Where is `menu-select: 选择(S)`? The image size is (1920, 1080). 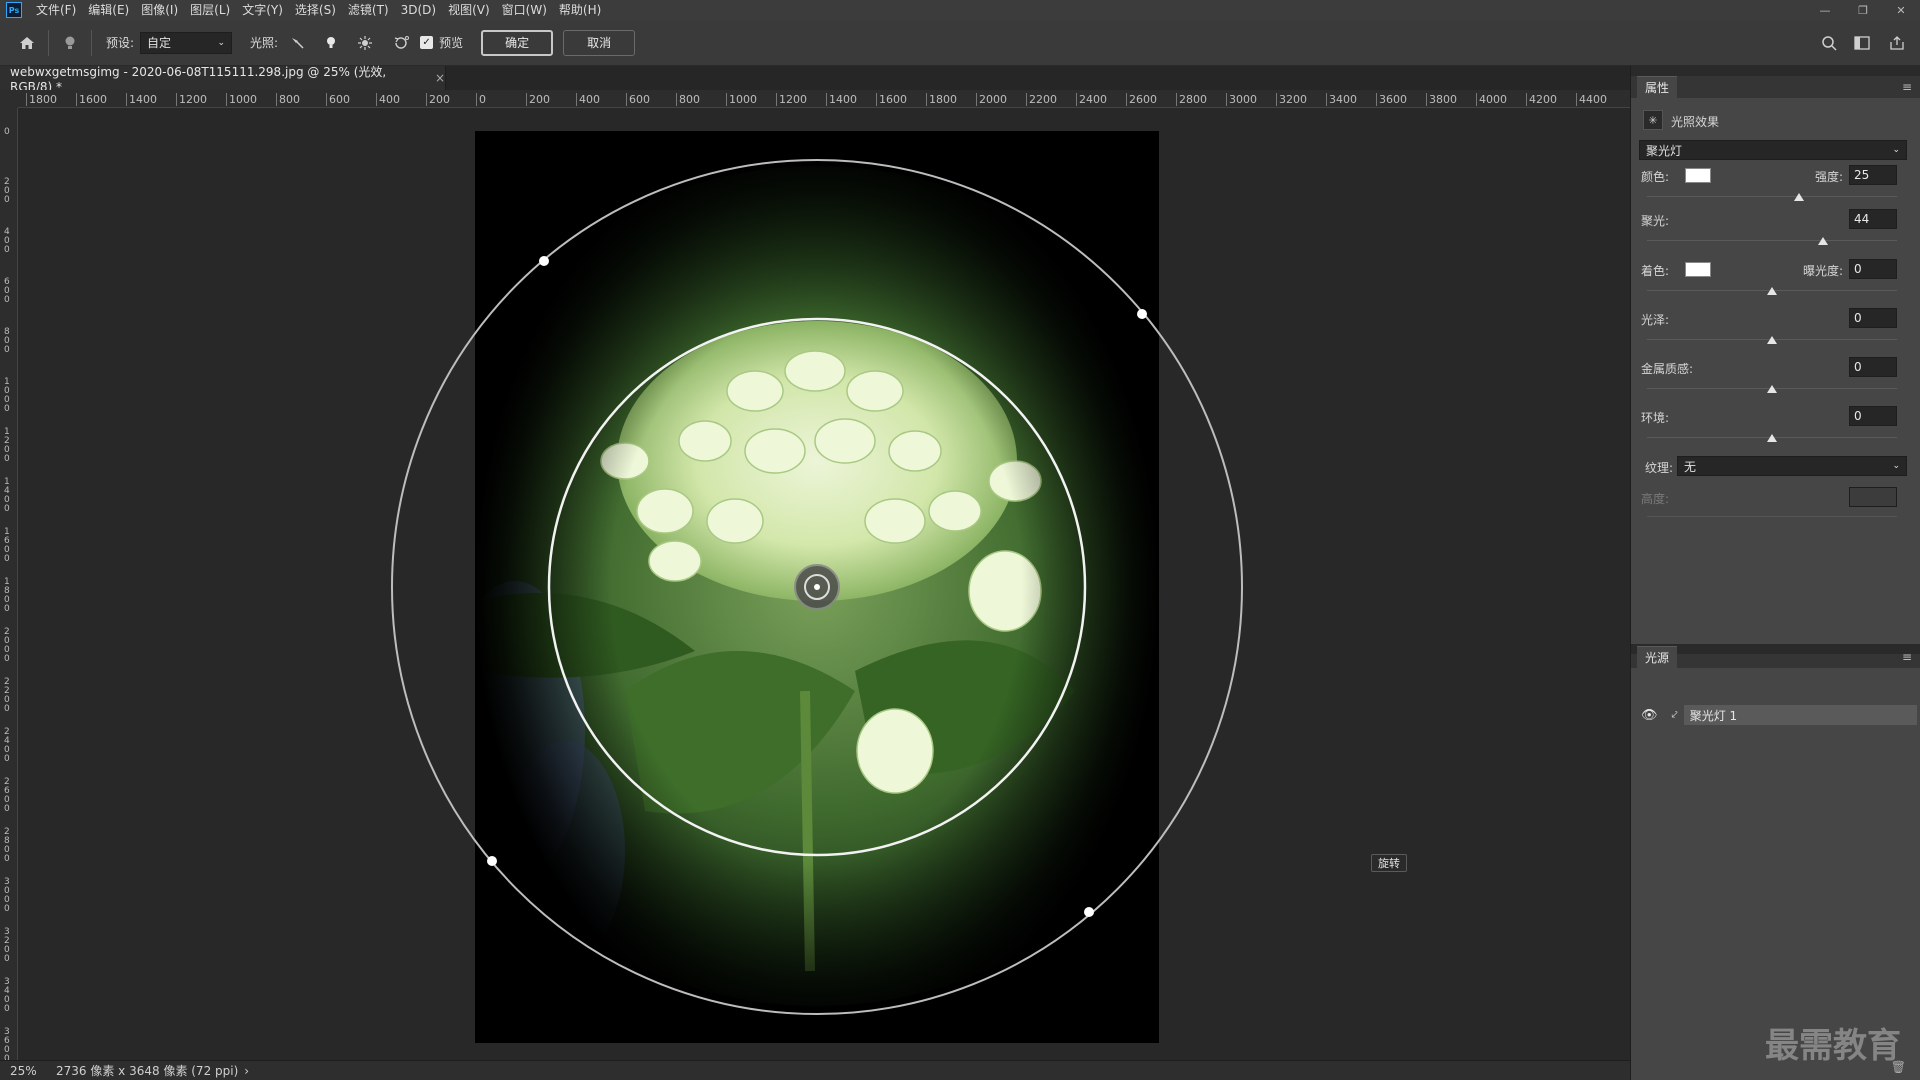 menu-select: 选择(S) is located at coordinates (315, 10).